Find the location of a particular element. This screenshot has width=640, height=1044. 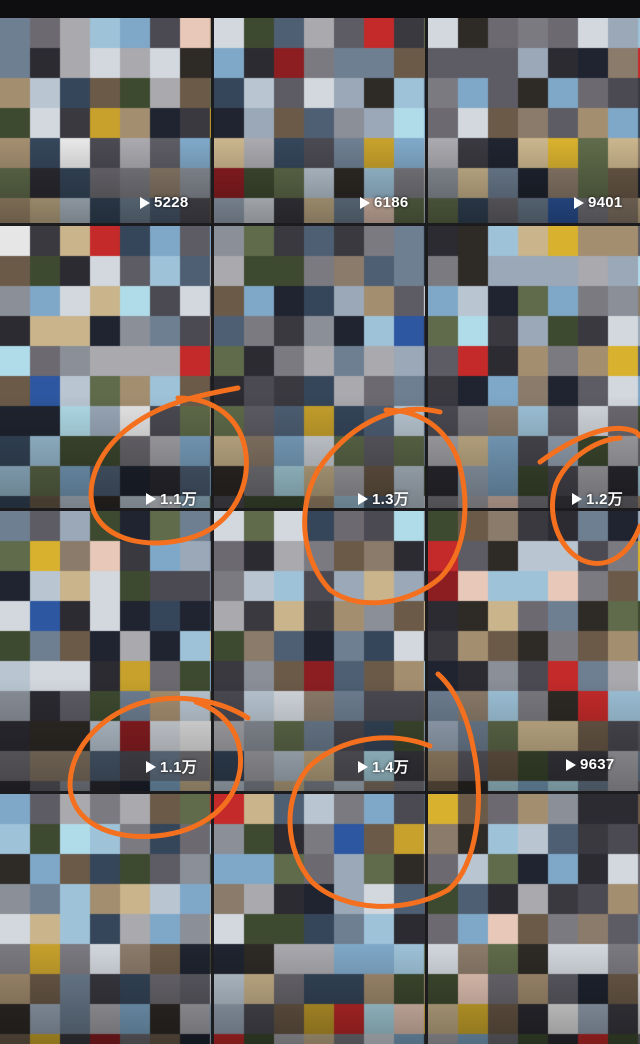

video-thumbnail: 1.2万 is located at coordinates (534, 367).